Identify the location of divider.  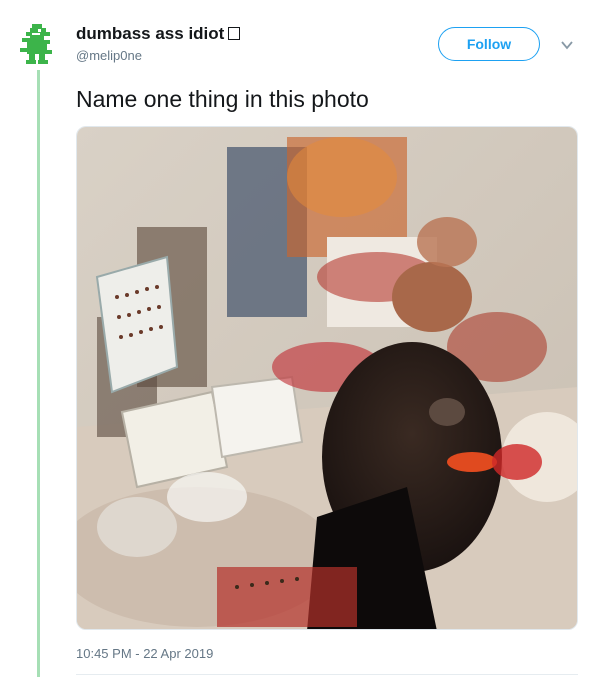
(327, 674).